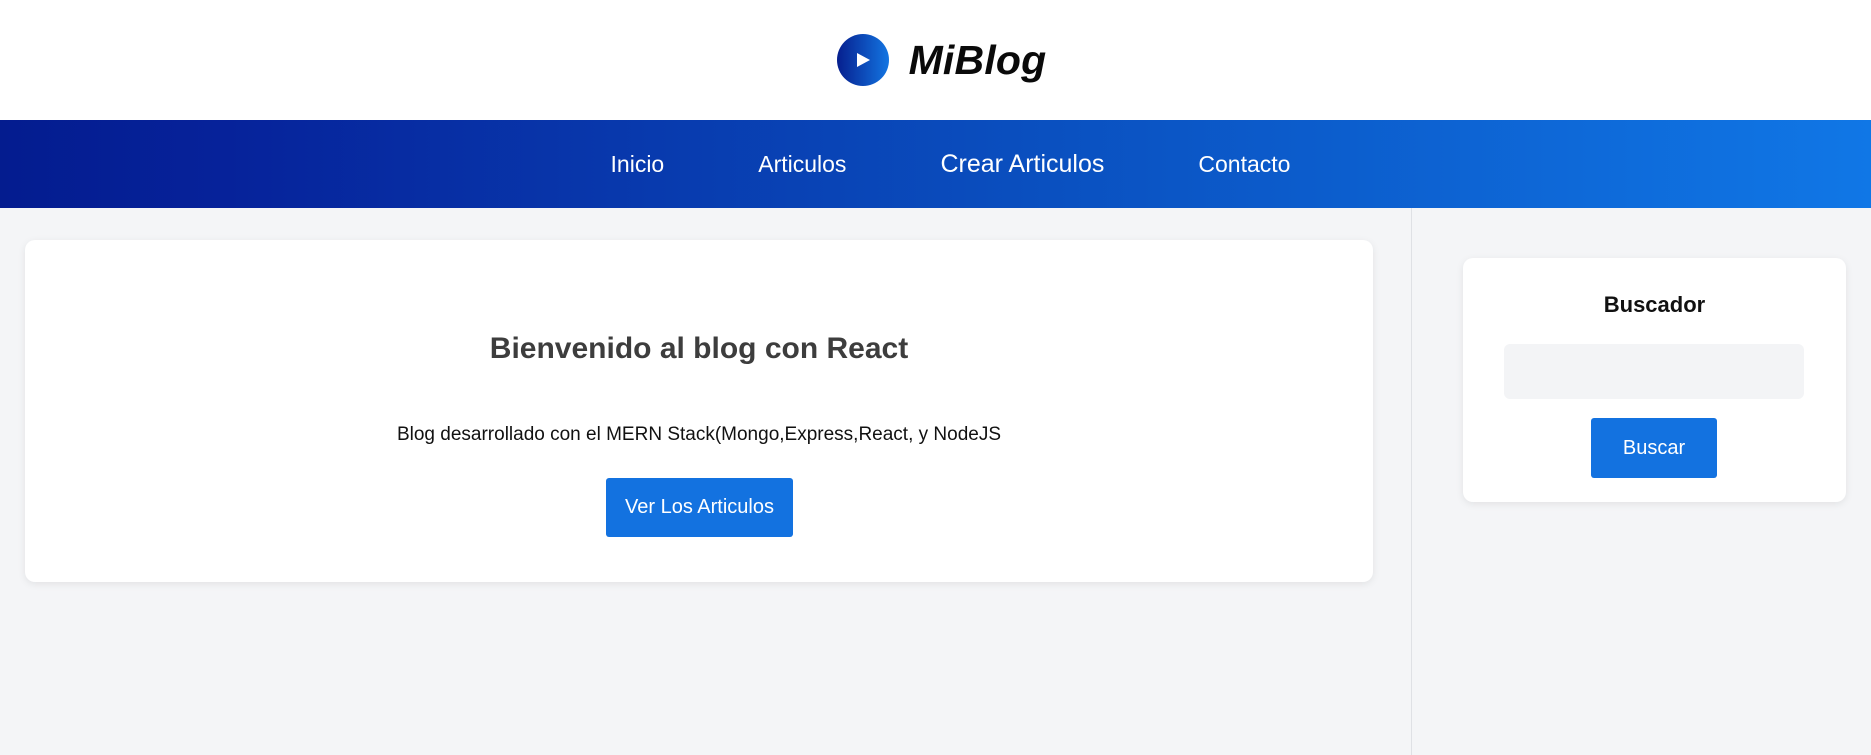  I want to click on play-triangle-icon, so click(863, 60).